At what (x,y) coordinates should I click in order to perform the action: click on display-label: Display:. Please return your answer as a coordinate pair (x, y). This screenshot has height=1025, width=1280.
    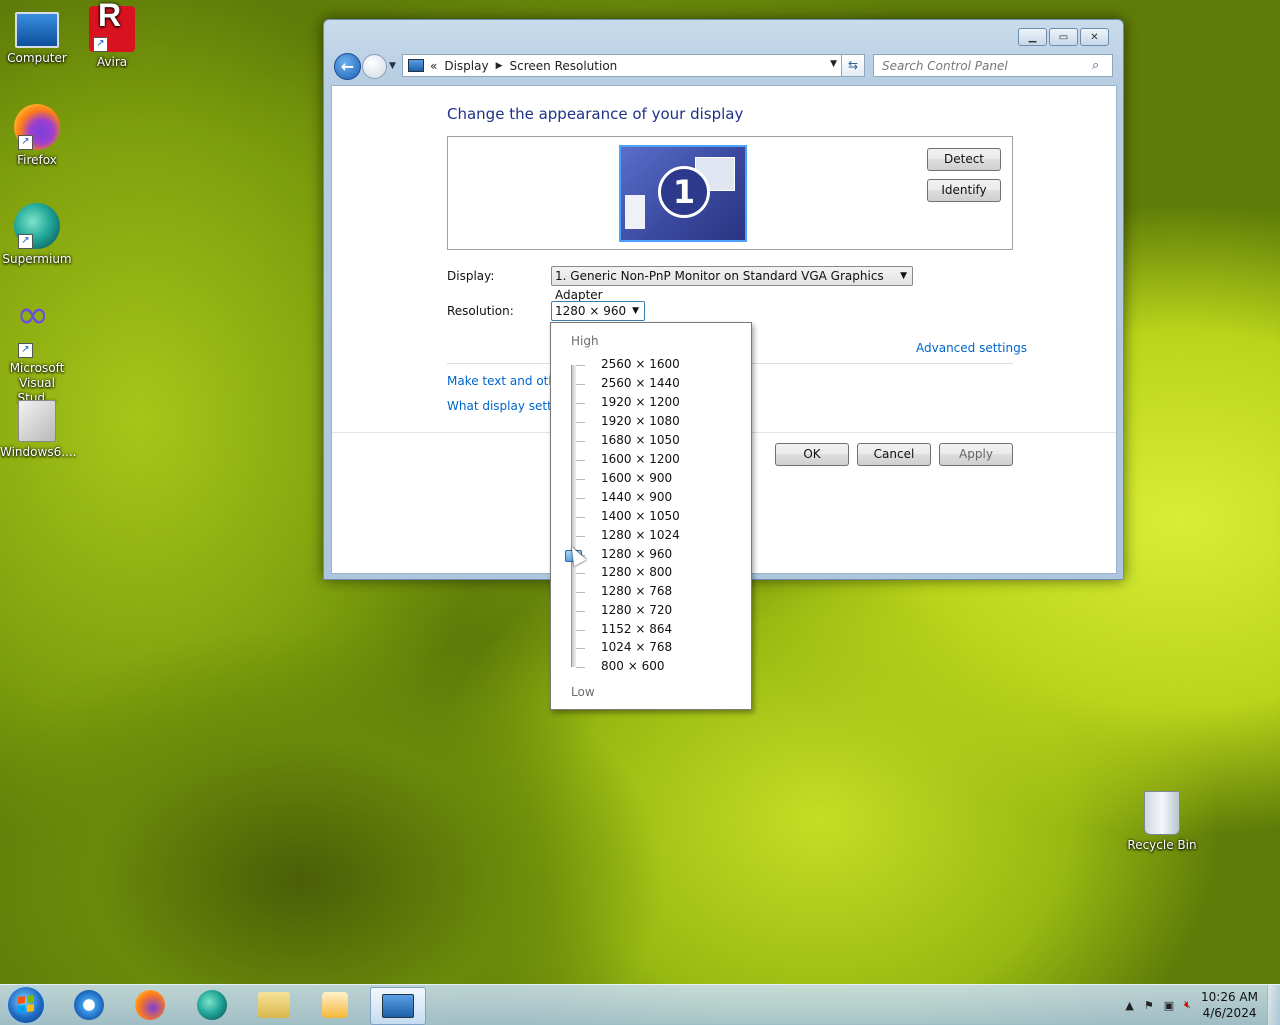
    Looking at the image, I should click on (471, 276).